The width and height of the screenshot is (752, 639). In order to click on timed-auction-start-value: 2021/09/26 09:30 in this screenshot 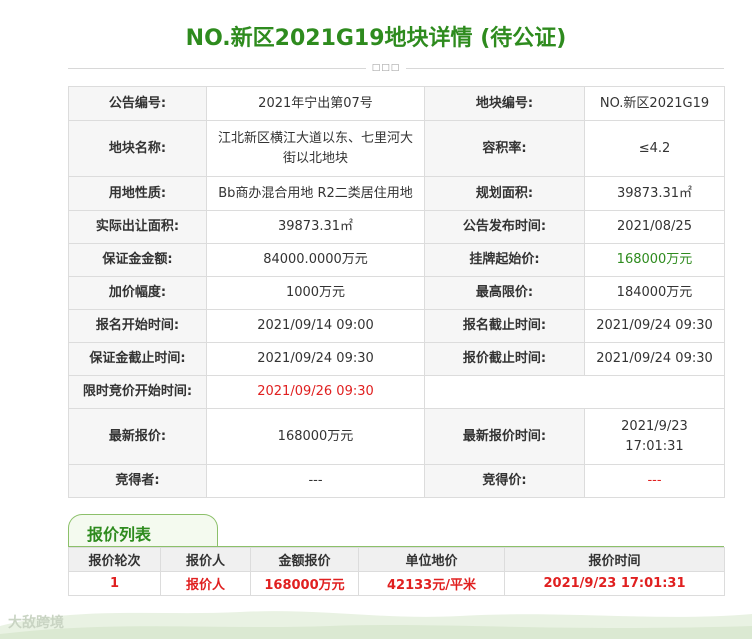, I will do `click(315, 392)`.